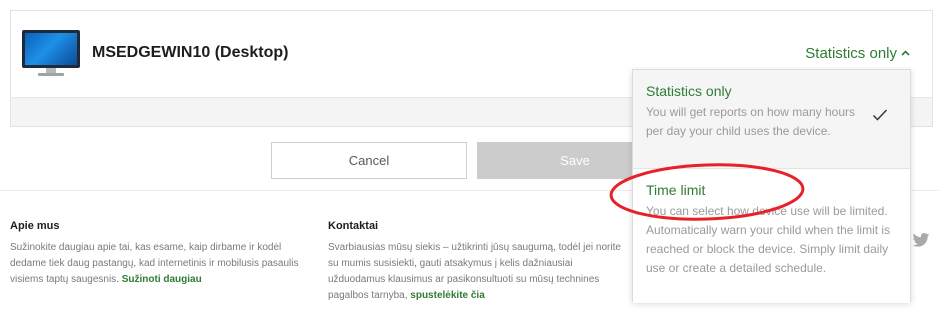  I want to click on device-name: MSEDGEWIN10 (Desktop), so click(190, 52).